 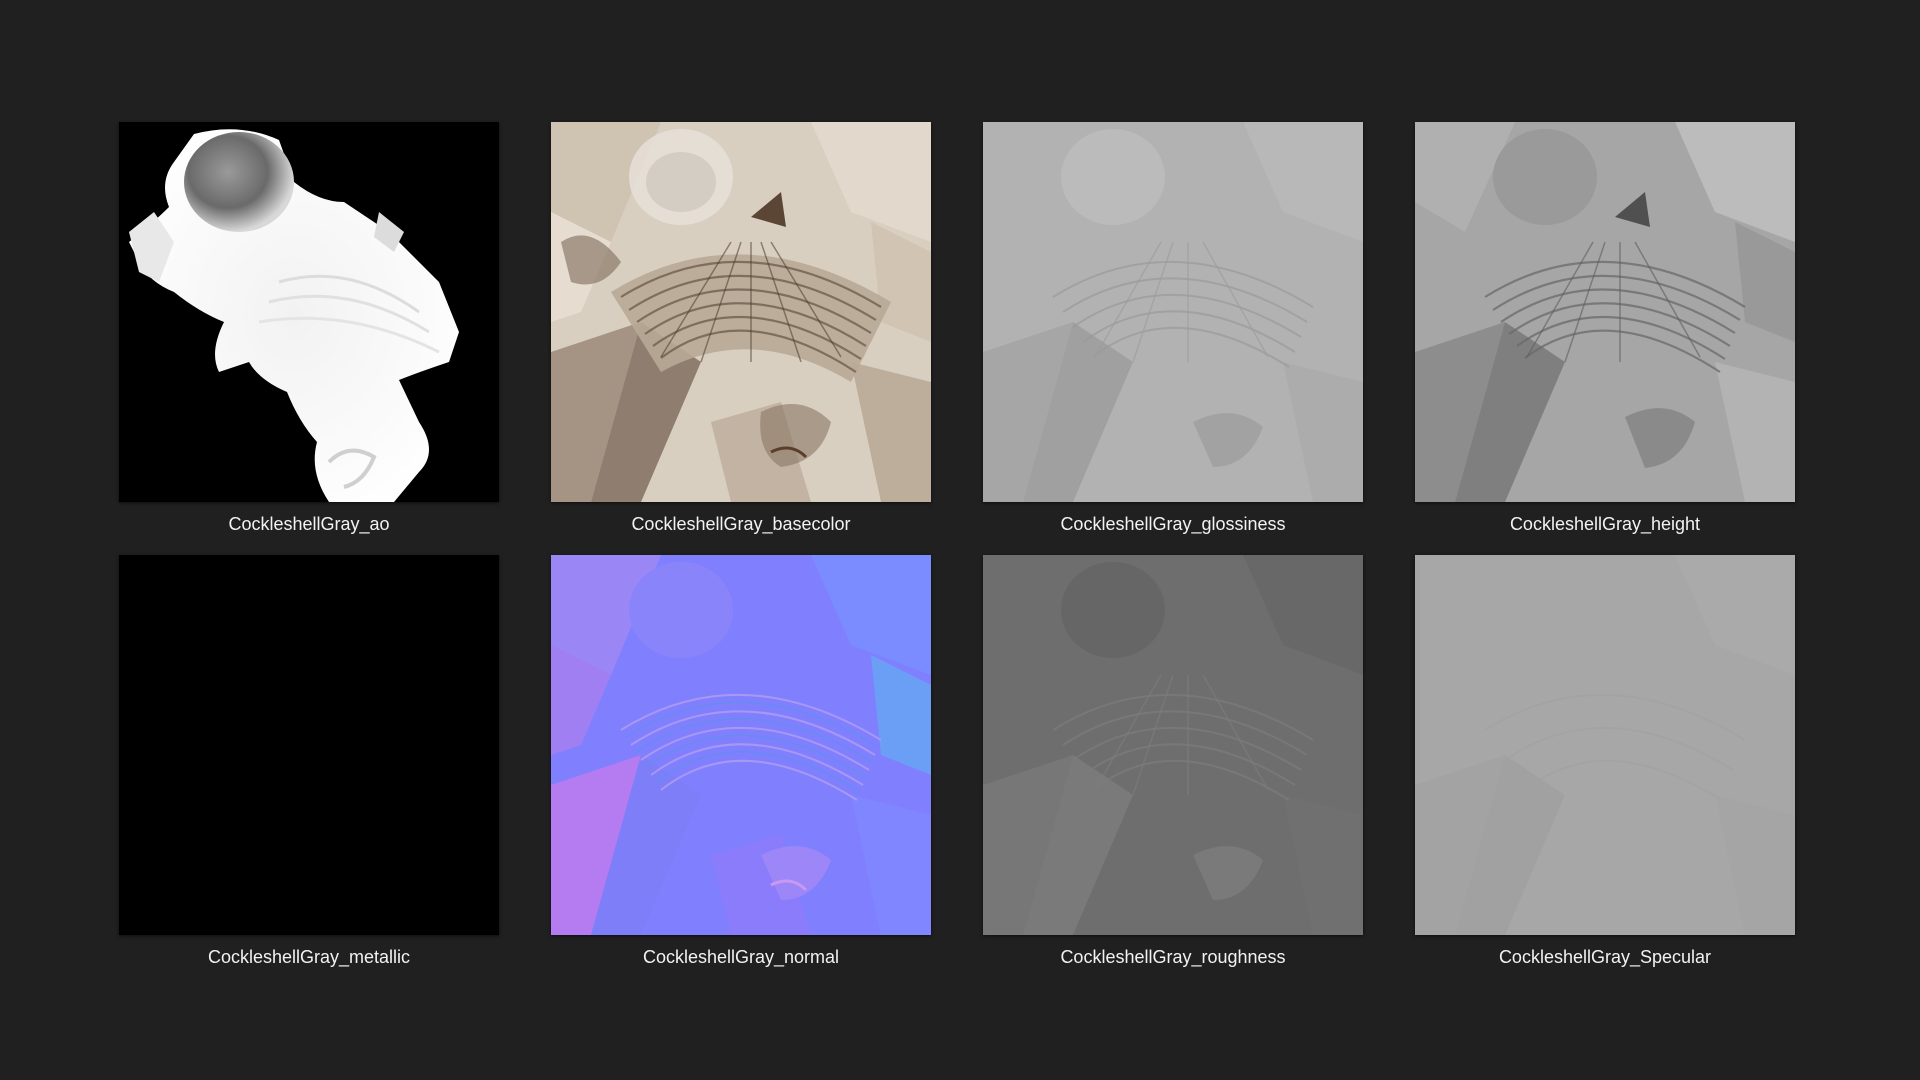 I want to click on glossiness-map-image, so click(x=1173, y=312).